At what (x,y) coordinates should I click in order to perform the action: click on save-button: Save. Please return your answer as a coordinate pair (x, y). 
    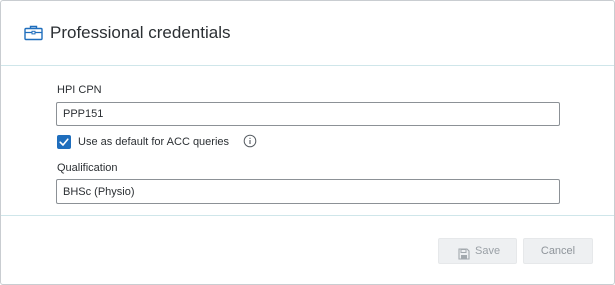
    Looking at the image, I should click on (477, 251).